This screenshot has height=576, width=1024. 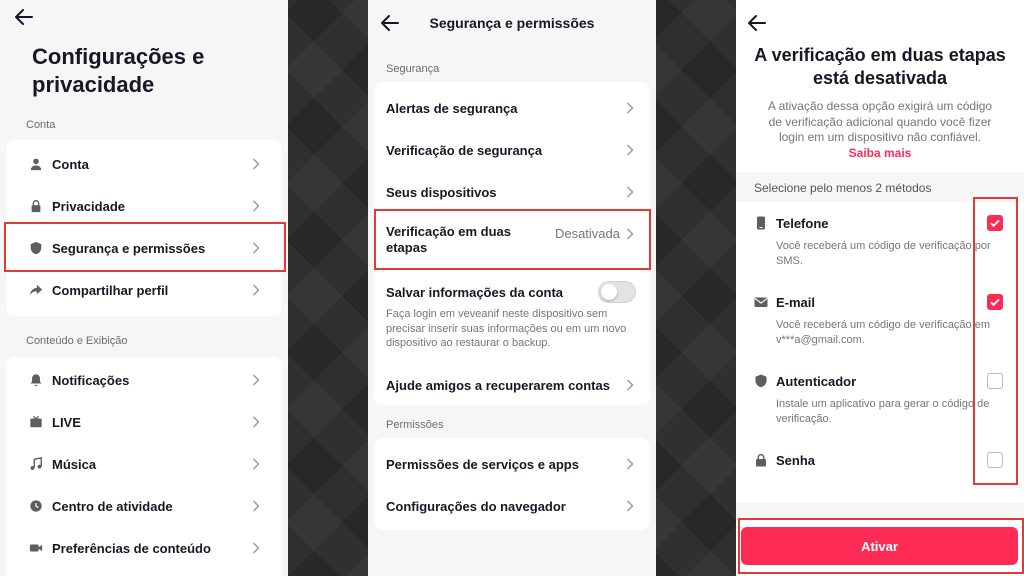 I want to click on menu-item-label: LIVE, so click(x=66, y=422).